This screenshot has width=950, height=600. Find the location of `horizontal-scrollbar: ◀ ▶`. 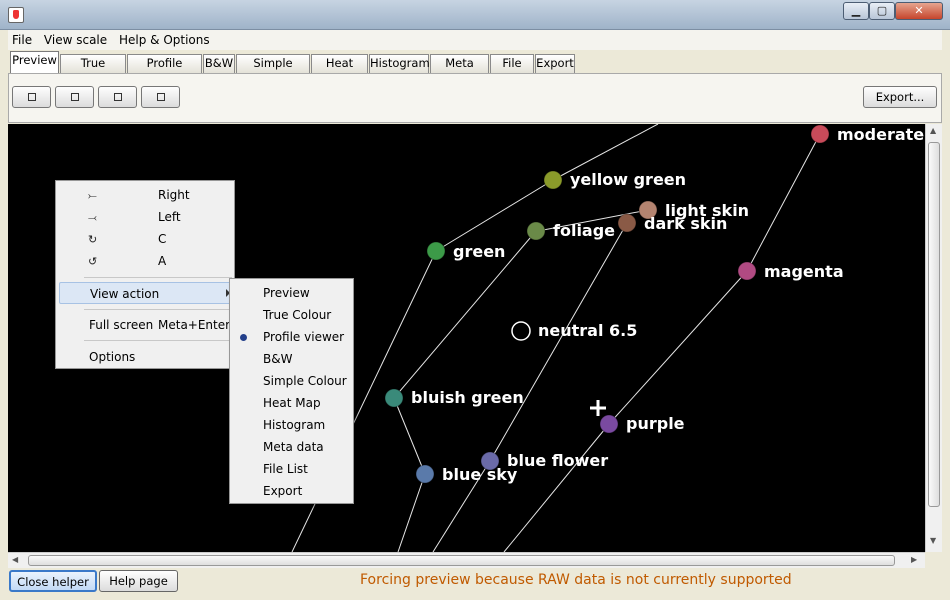

horizontal-scrollbar: ◀ ▶ is located at coordinates (466, 560).